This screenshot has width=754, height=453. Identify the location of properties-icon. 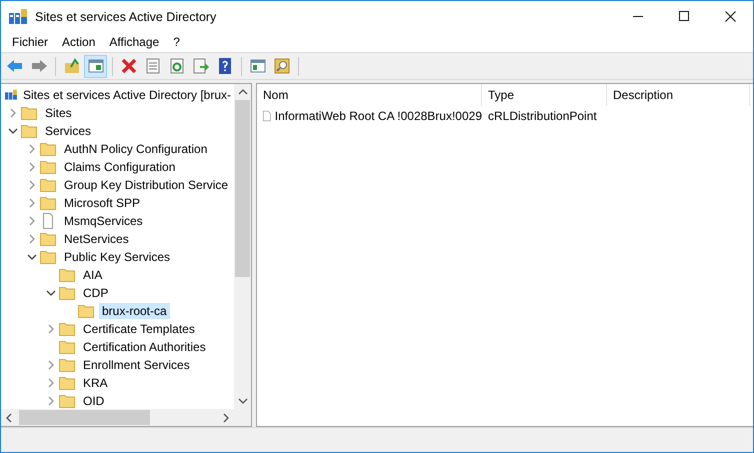
(153, 66).